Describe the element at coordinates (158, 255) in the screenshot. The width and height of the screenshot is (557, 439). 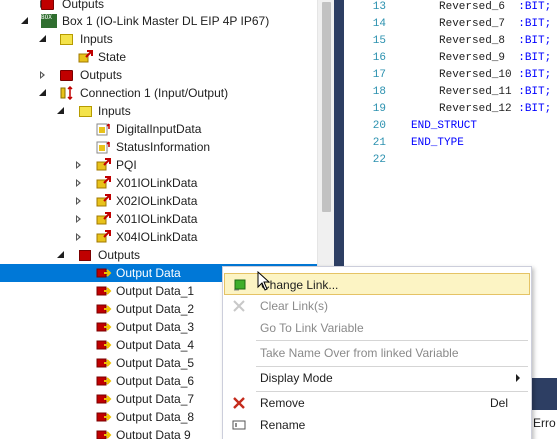
I see `tree-node-conn-outputs: Outputs` at that location.